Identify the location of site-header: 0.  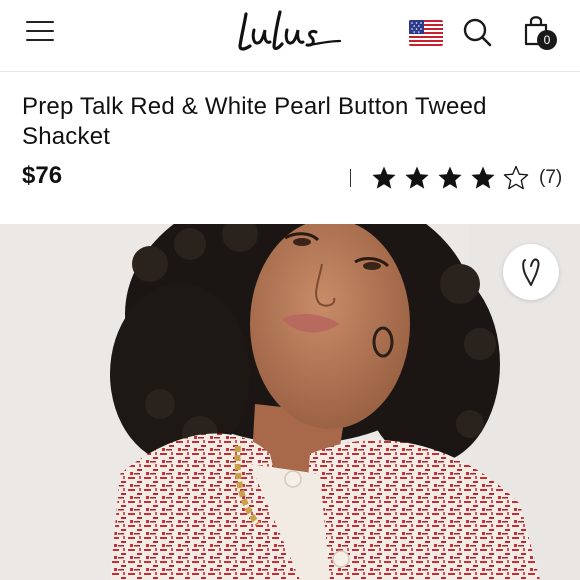
(290, 36).